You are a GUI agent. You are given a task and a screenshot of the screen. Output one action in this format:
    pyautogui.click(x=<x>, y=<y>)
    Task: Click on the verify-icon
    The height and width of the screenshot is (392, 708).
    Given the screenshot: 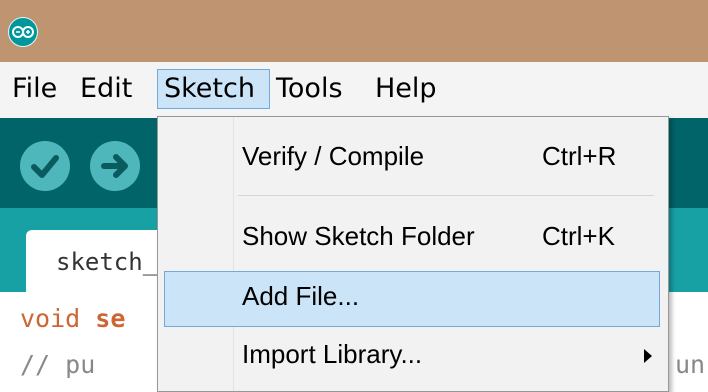 What is the action you would take?
    pyautogui.click(x=45, y=166)
    